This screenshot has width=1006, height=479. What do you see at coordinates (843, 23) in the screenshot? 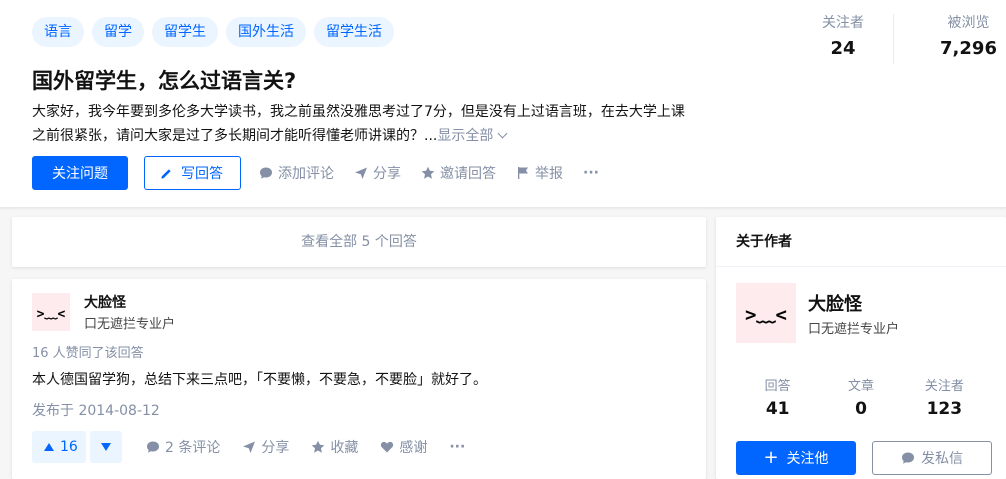
I see `followers-stat-label: 关注者` at bounding box center [843, 23].